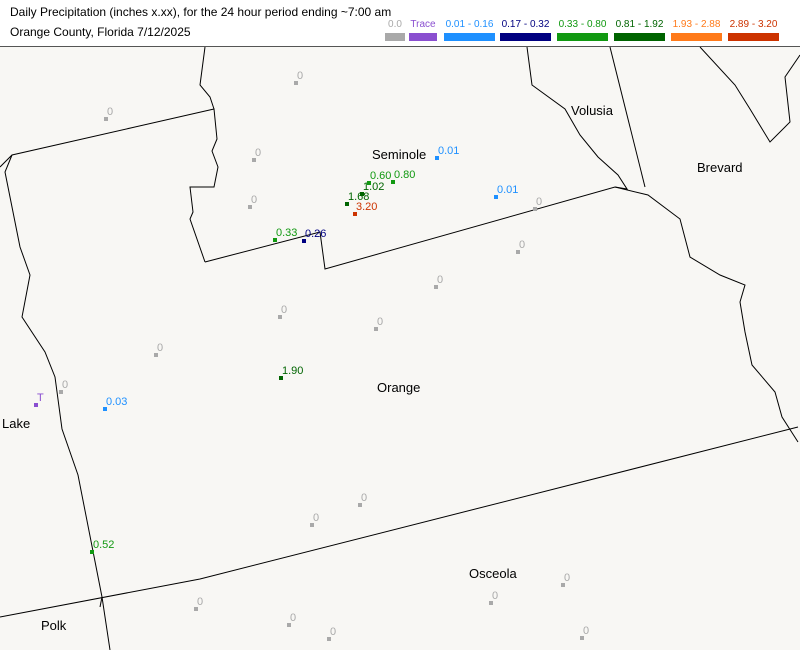 Image resolution: width=800 pixels, height=650 pixels. What do you see at coordinates (116, 402) in the screenshot?
I see `station-value: 0.03` at bounding box center [116, 402].